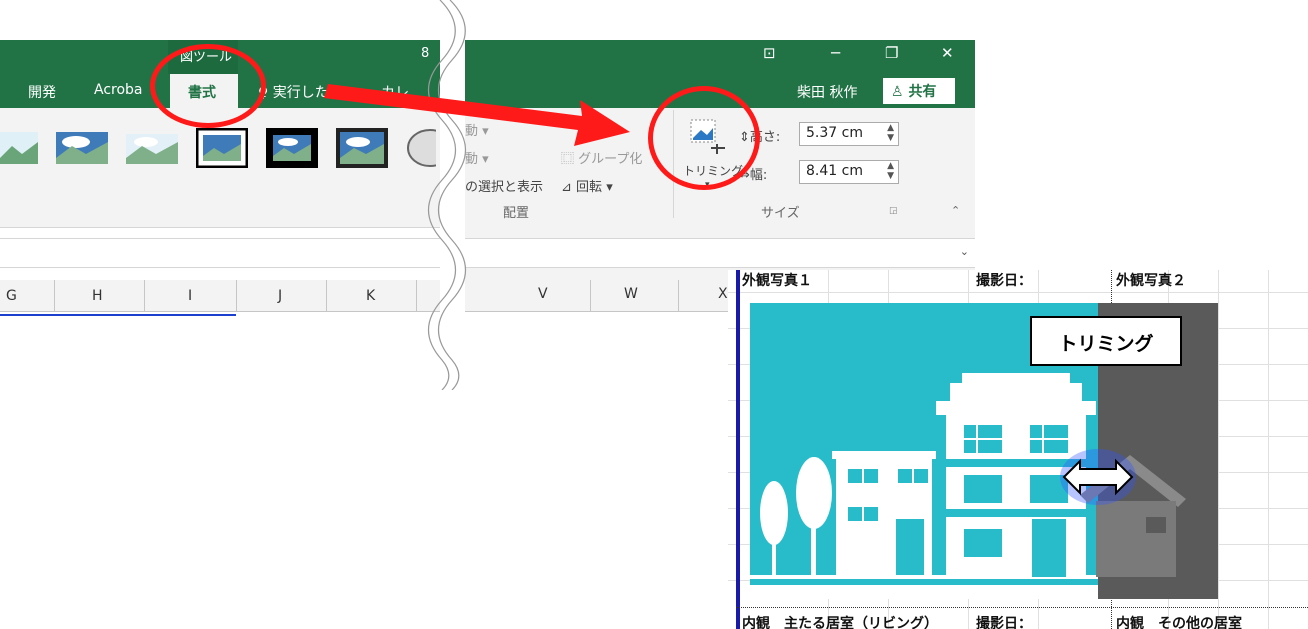 Image resolution: width=1308 pixels, height=629 pixels. Describe the element at coordinates (738, 449) in the screenshot. I see `sheet-border` at that location.